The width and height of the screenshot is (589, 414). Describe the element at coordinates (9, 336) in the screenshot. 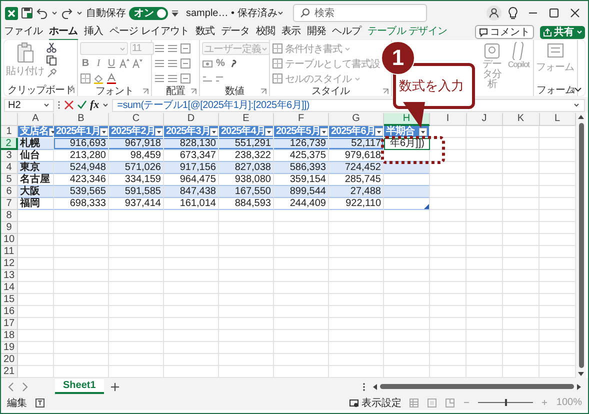

I see `row-header: 18` at that location.